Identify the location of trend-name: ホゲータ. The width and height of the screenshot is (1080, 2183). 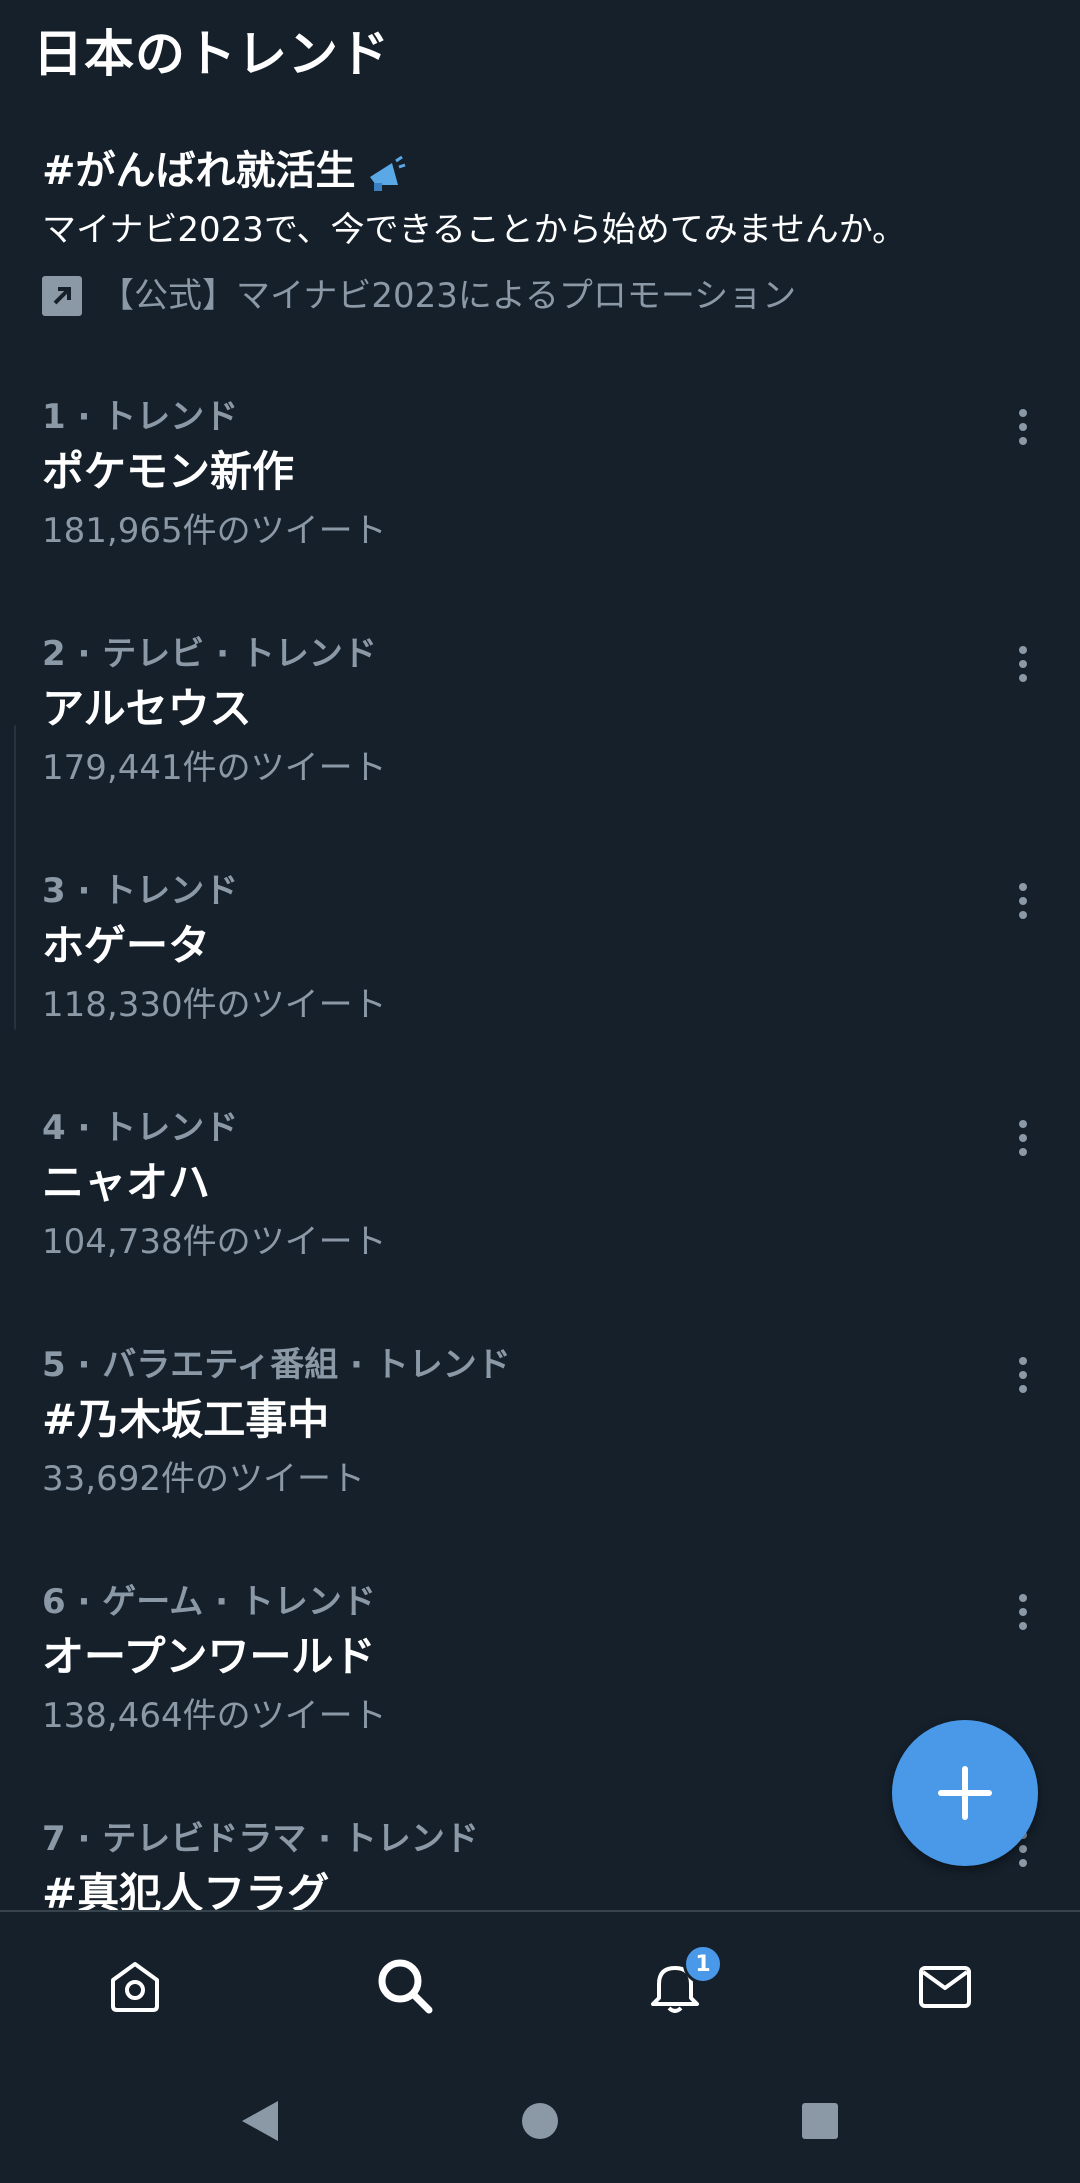
(126, 945).